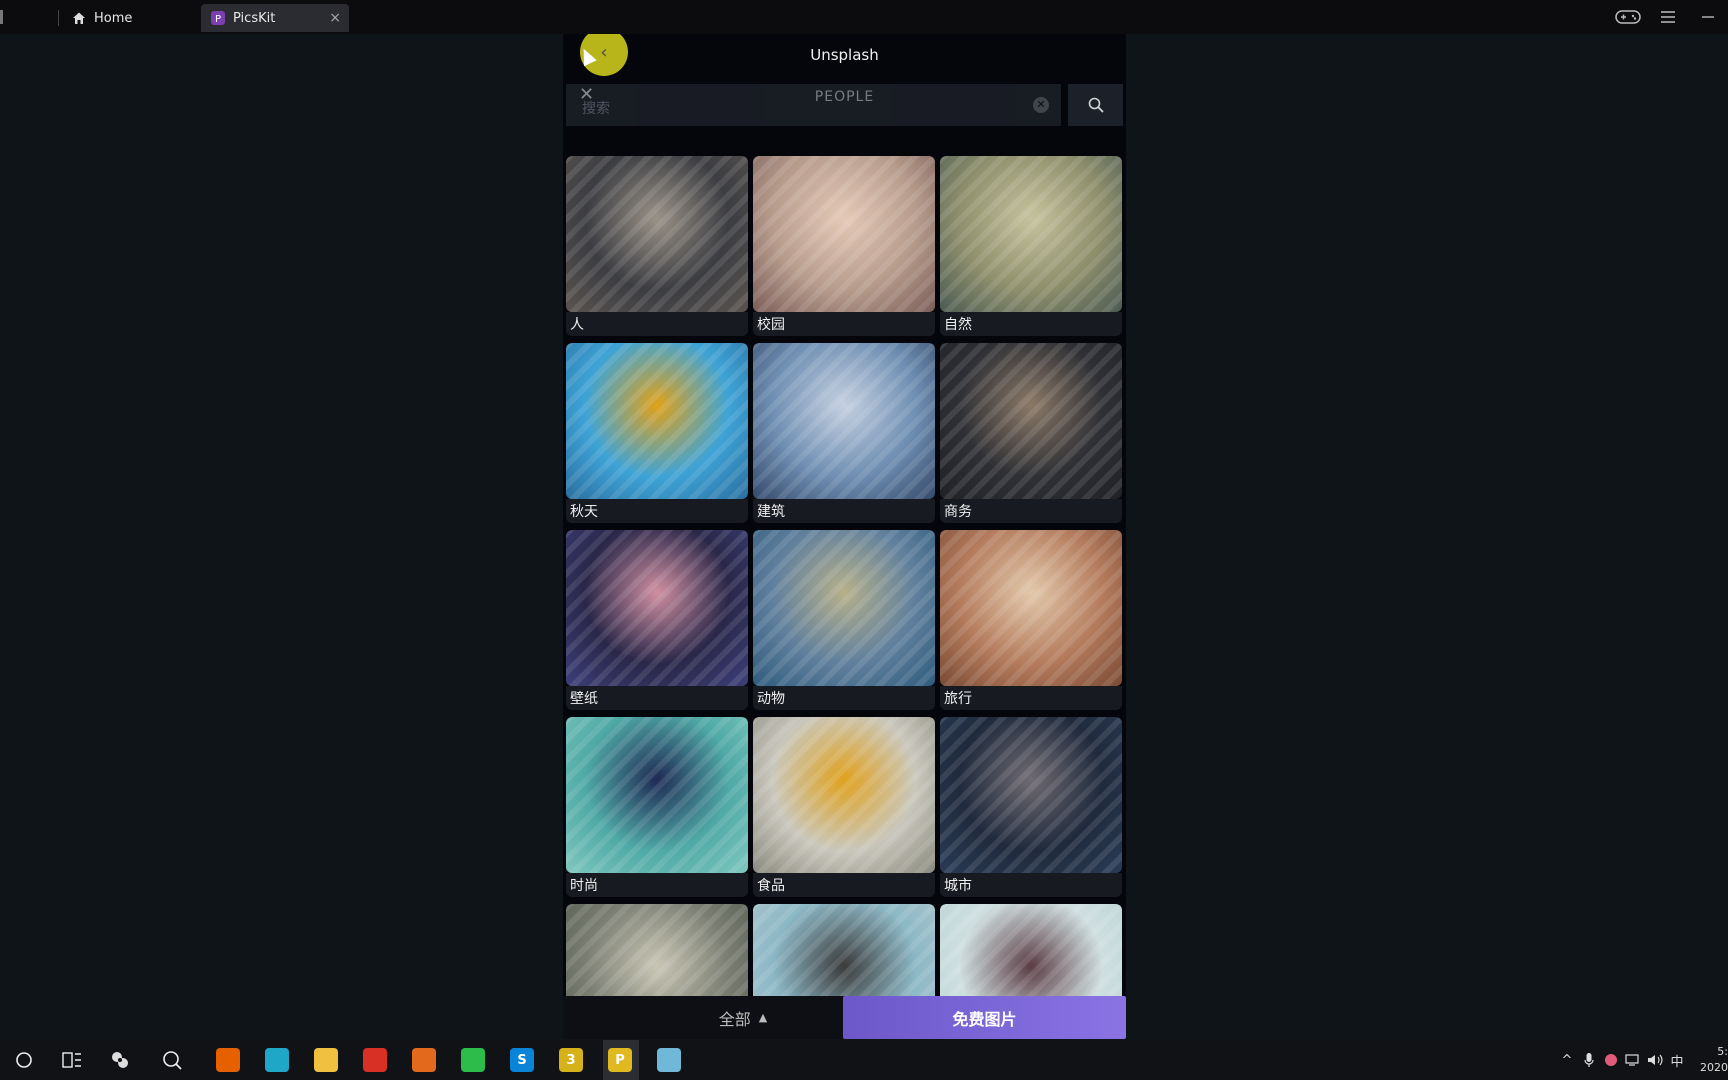 The image size is (1728, 1080). Describe the element at coordinates (596, 109) in the screenshot. I see `search-placeholder: 搜索` at that location.